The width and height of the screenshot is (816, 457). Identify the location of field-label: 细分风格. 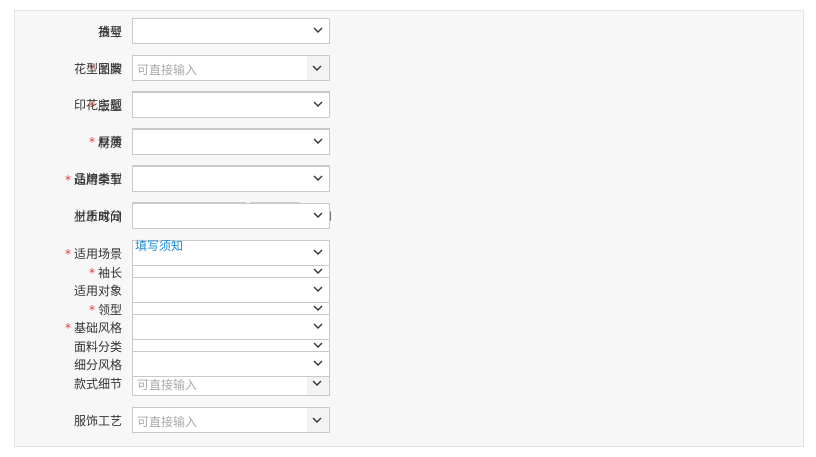
(76, 364).